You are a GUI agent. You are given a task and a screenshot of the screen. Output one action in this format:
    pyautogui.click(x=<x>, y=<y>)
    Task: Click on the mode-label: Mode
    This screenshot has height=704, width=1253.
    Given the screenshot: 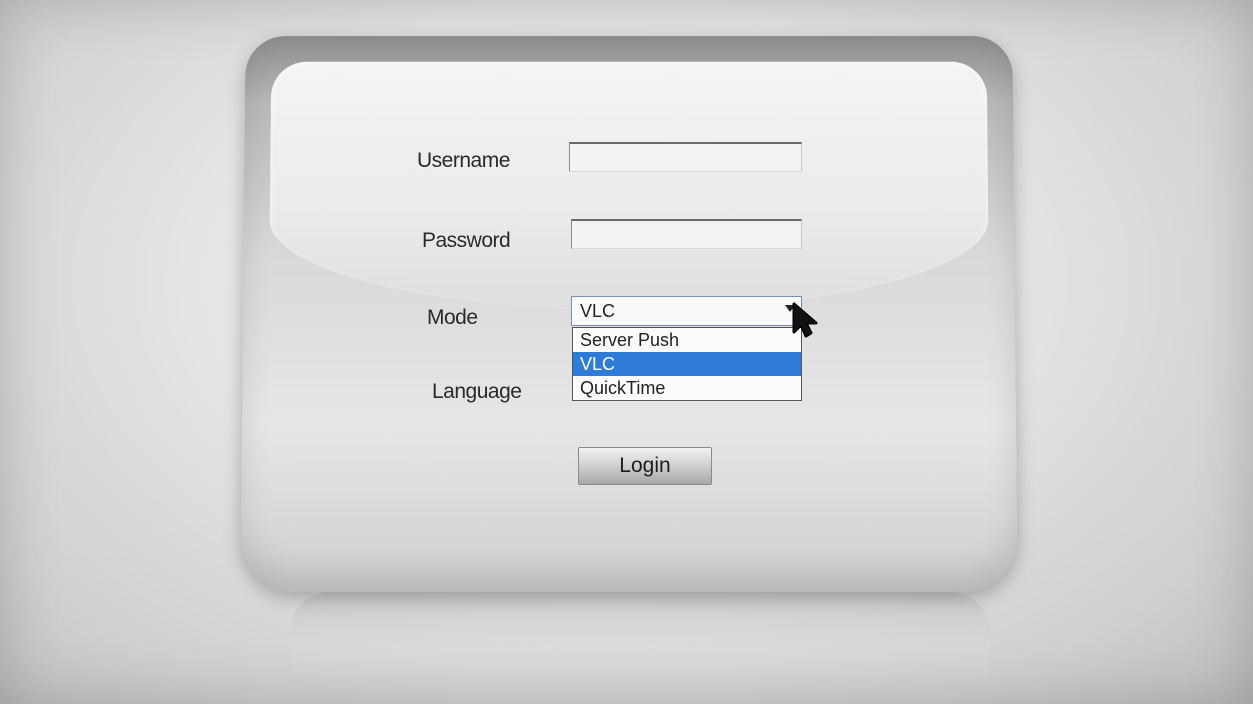 What is the action you would take?
    pyautogui.click(x=452, y=317)
    